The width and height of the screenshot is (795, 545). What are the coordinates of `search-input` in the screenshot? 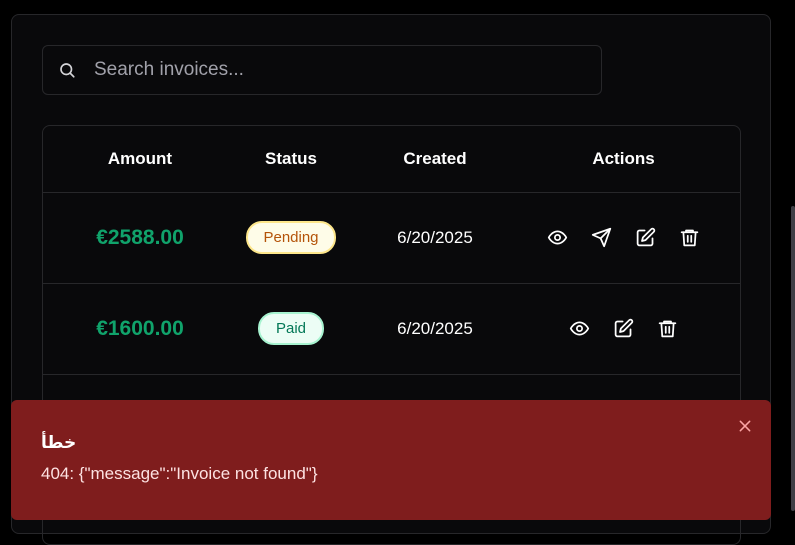 It's located at (339, 70).